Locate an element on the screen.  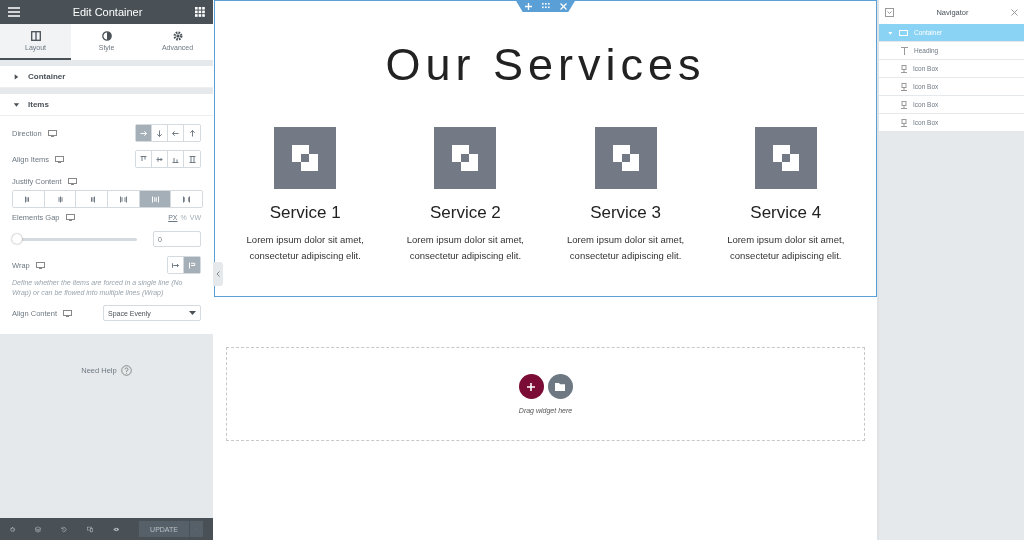
grid-icon is located at coordinates (200, 12).